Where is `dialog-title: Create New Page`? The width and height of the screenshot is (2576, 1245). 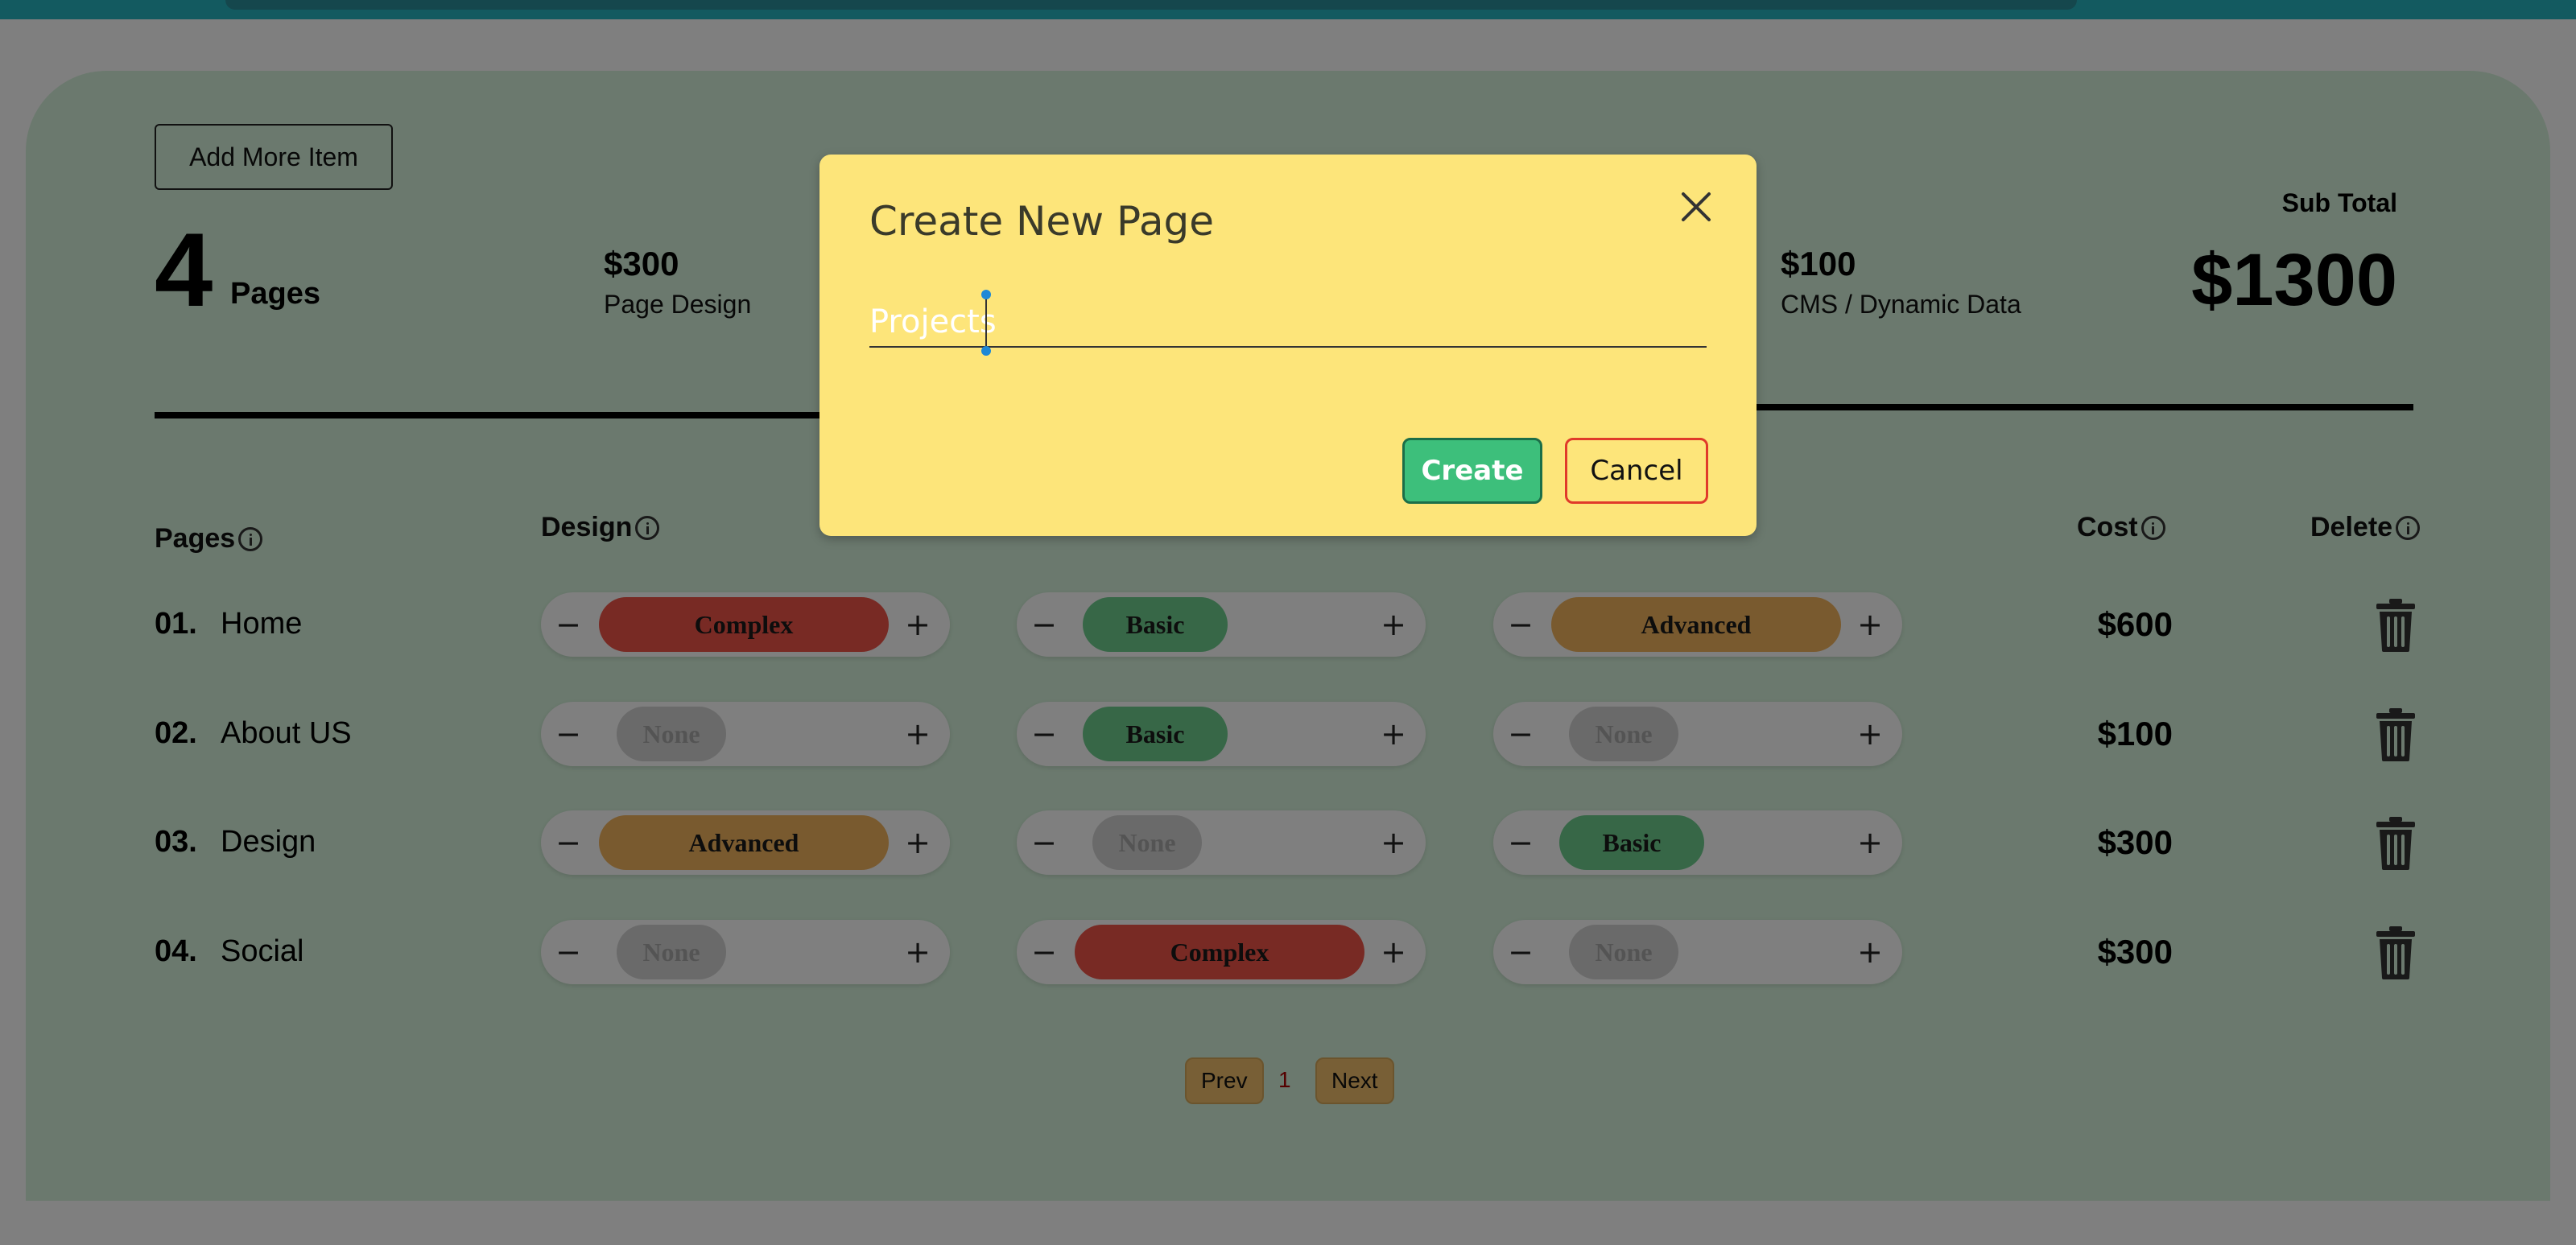
dialog-title: Create New Page is located at coordinates (1042, 222).